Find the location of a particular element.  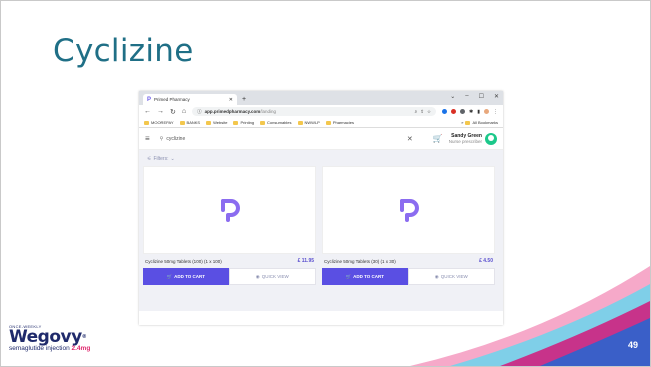

address-bar: ⓘ app.primedpharmacy.com/landing ⌕ ⇪ ☆ is located at coordinates (314, 111).